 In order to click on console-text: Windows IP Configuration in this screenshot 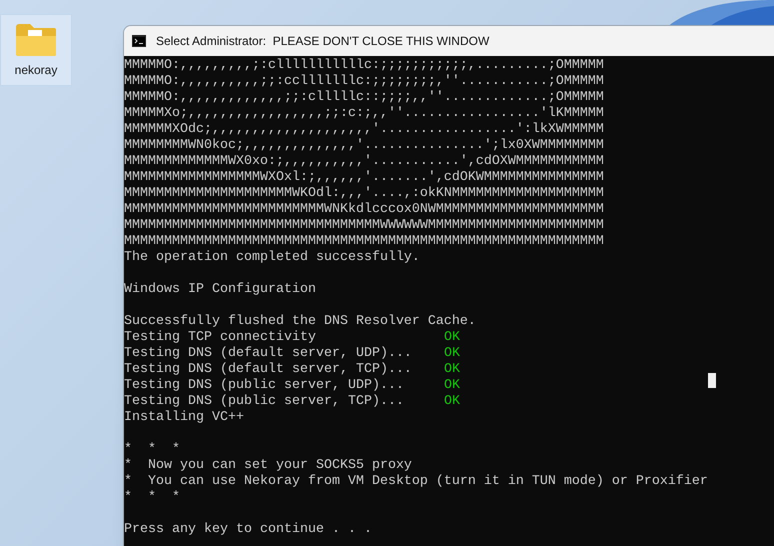, I will do `click(220, 290)`.